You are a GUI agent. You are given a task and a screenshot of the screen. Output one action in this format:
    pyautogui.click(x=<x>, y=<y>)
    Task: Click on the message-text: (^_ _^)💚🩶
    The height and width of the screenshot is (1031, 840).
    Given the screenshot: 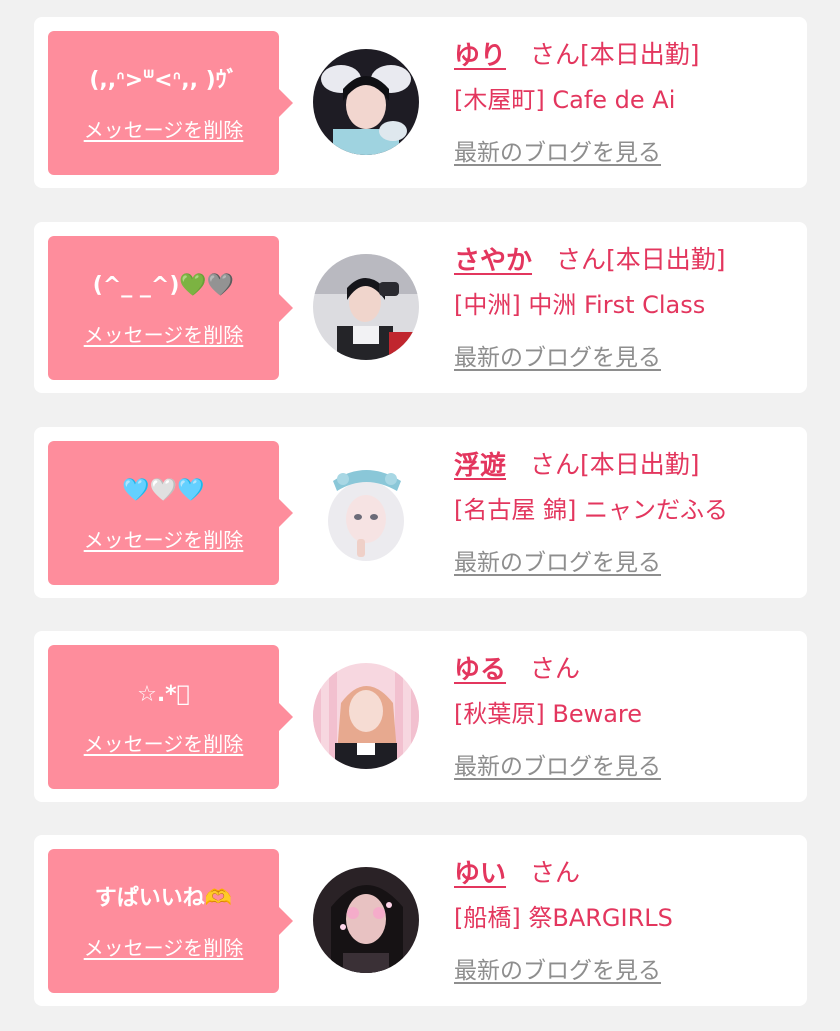 What is the action you would take?
    pyautogui.click(x=163, y=285)
    